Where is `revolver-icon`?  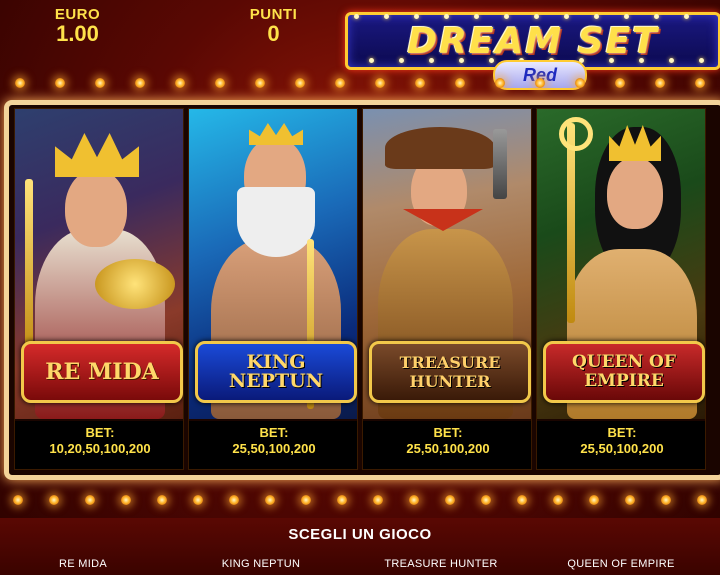
revolver-icon is located at coordinates (500, 164).